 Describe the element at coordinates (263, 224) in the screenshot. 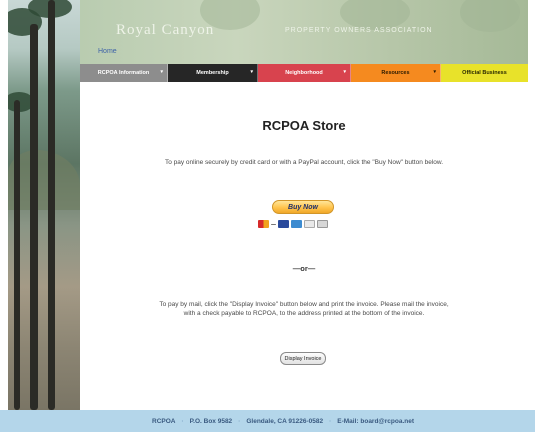

I see `mastercard-icon` at that location.